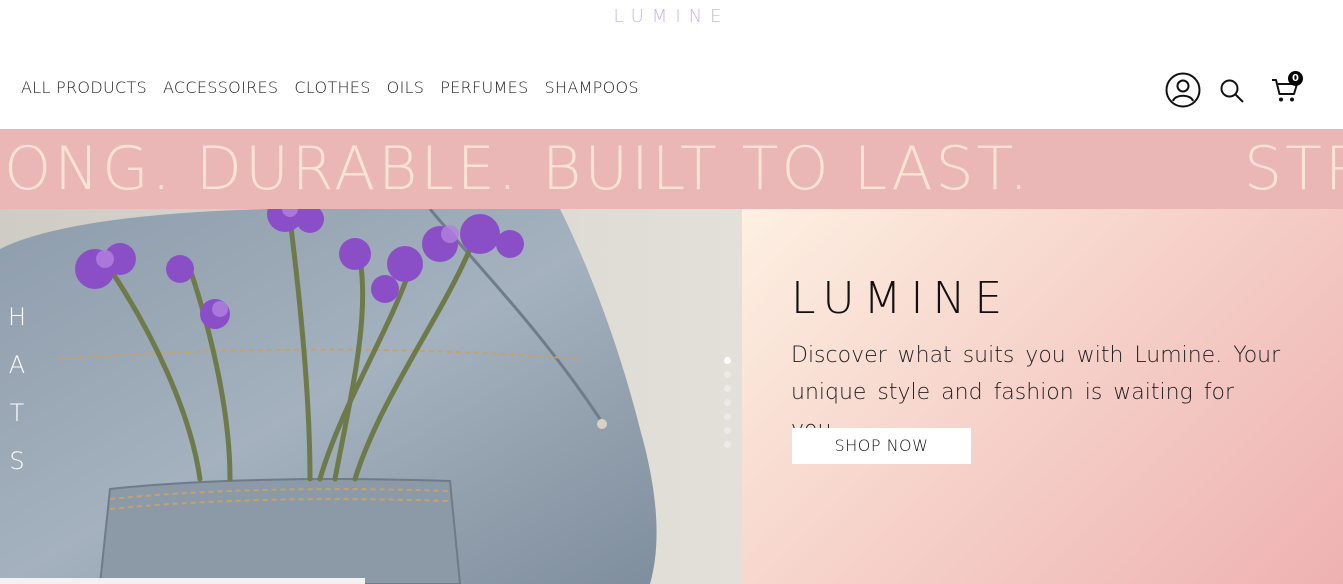 The image size is (1343, 584). Describe the element at coordinates (592, 87) in the screenshot. I see `nav-item-shampoos: SHAMPOOS` at that location.